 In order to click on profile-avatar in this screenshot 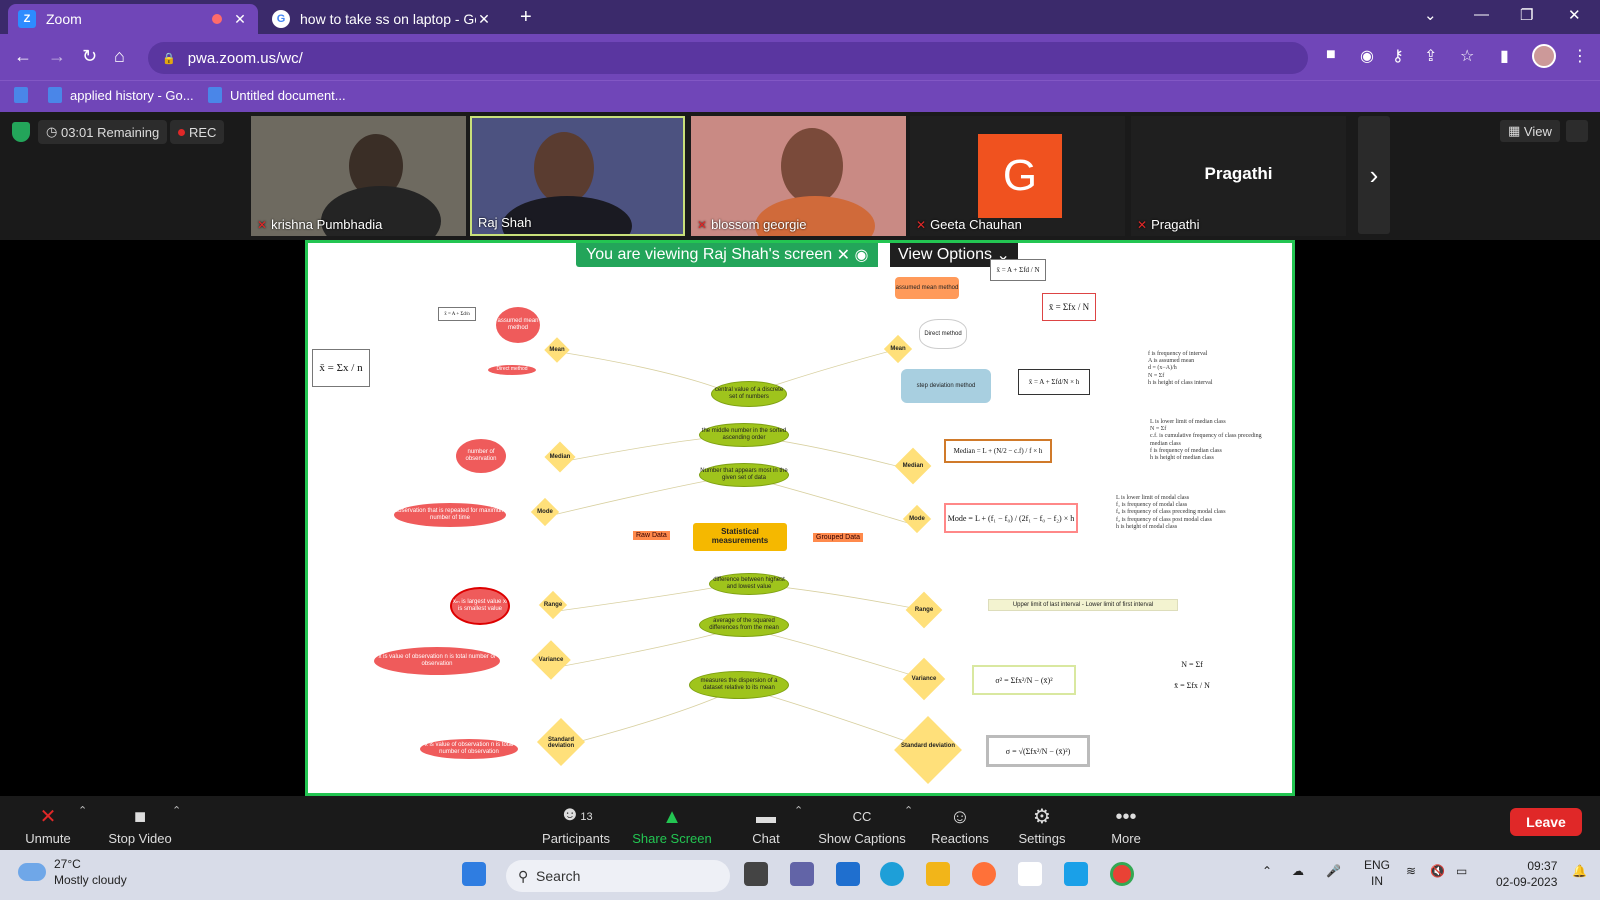, I will do `click(1544, 56)`.